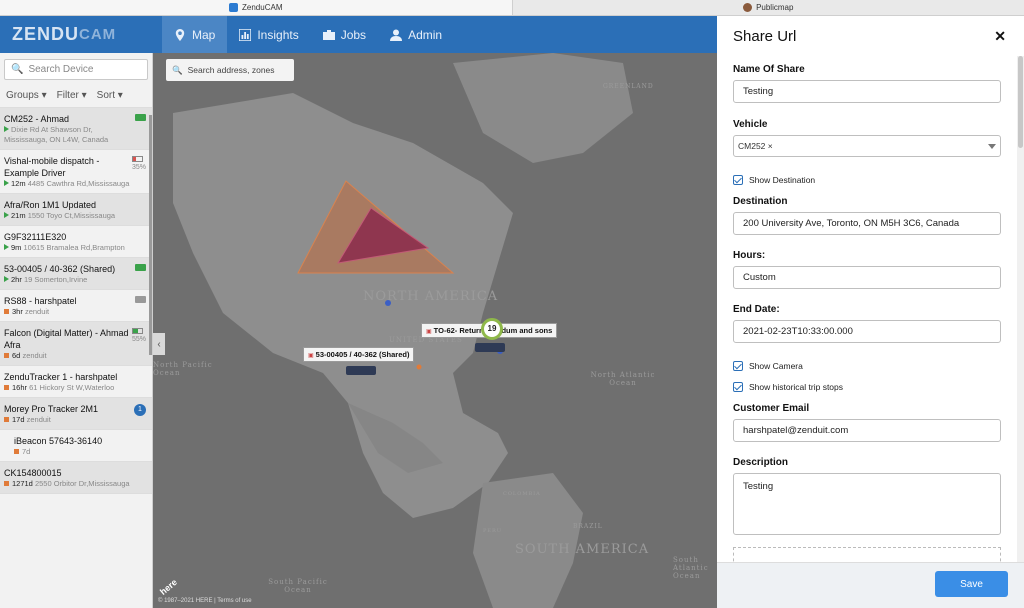 This screenshot has height=608, width=1024. Describe the element at coordinates (755, 146) in the screenshot. I see `vehicle-chip: CM252 ×` at that location.